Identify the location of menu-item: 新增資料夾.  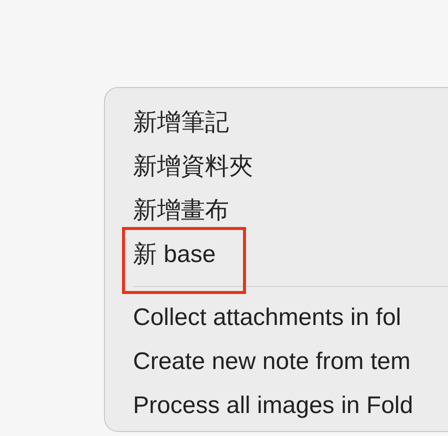
(193, 167).